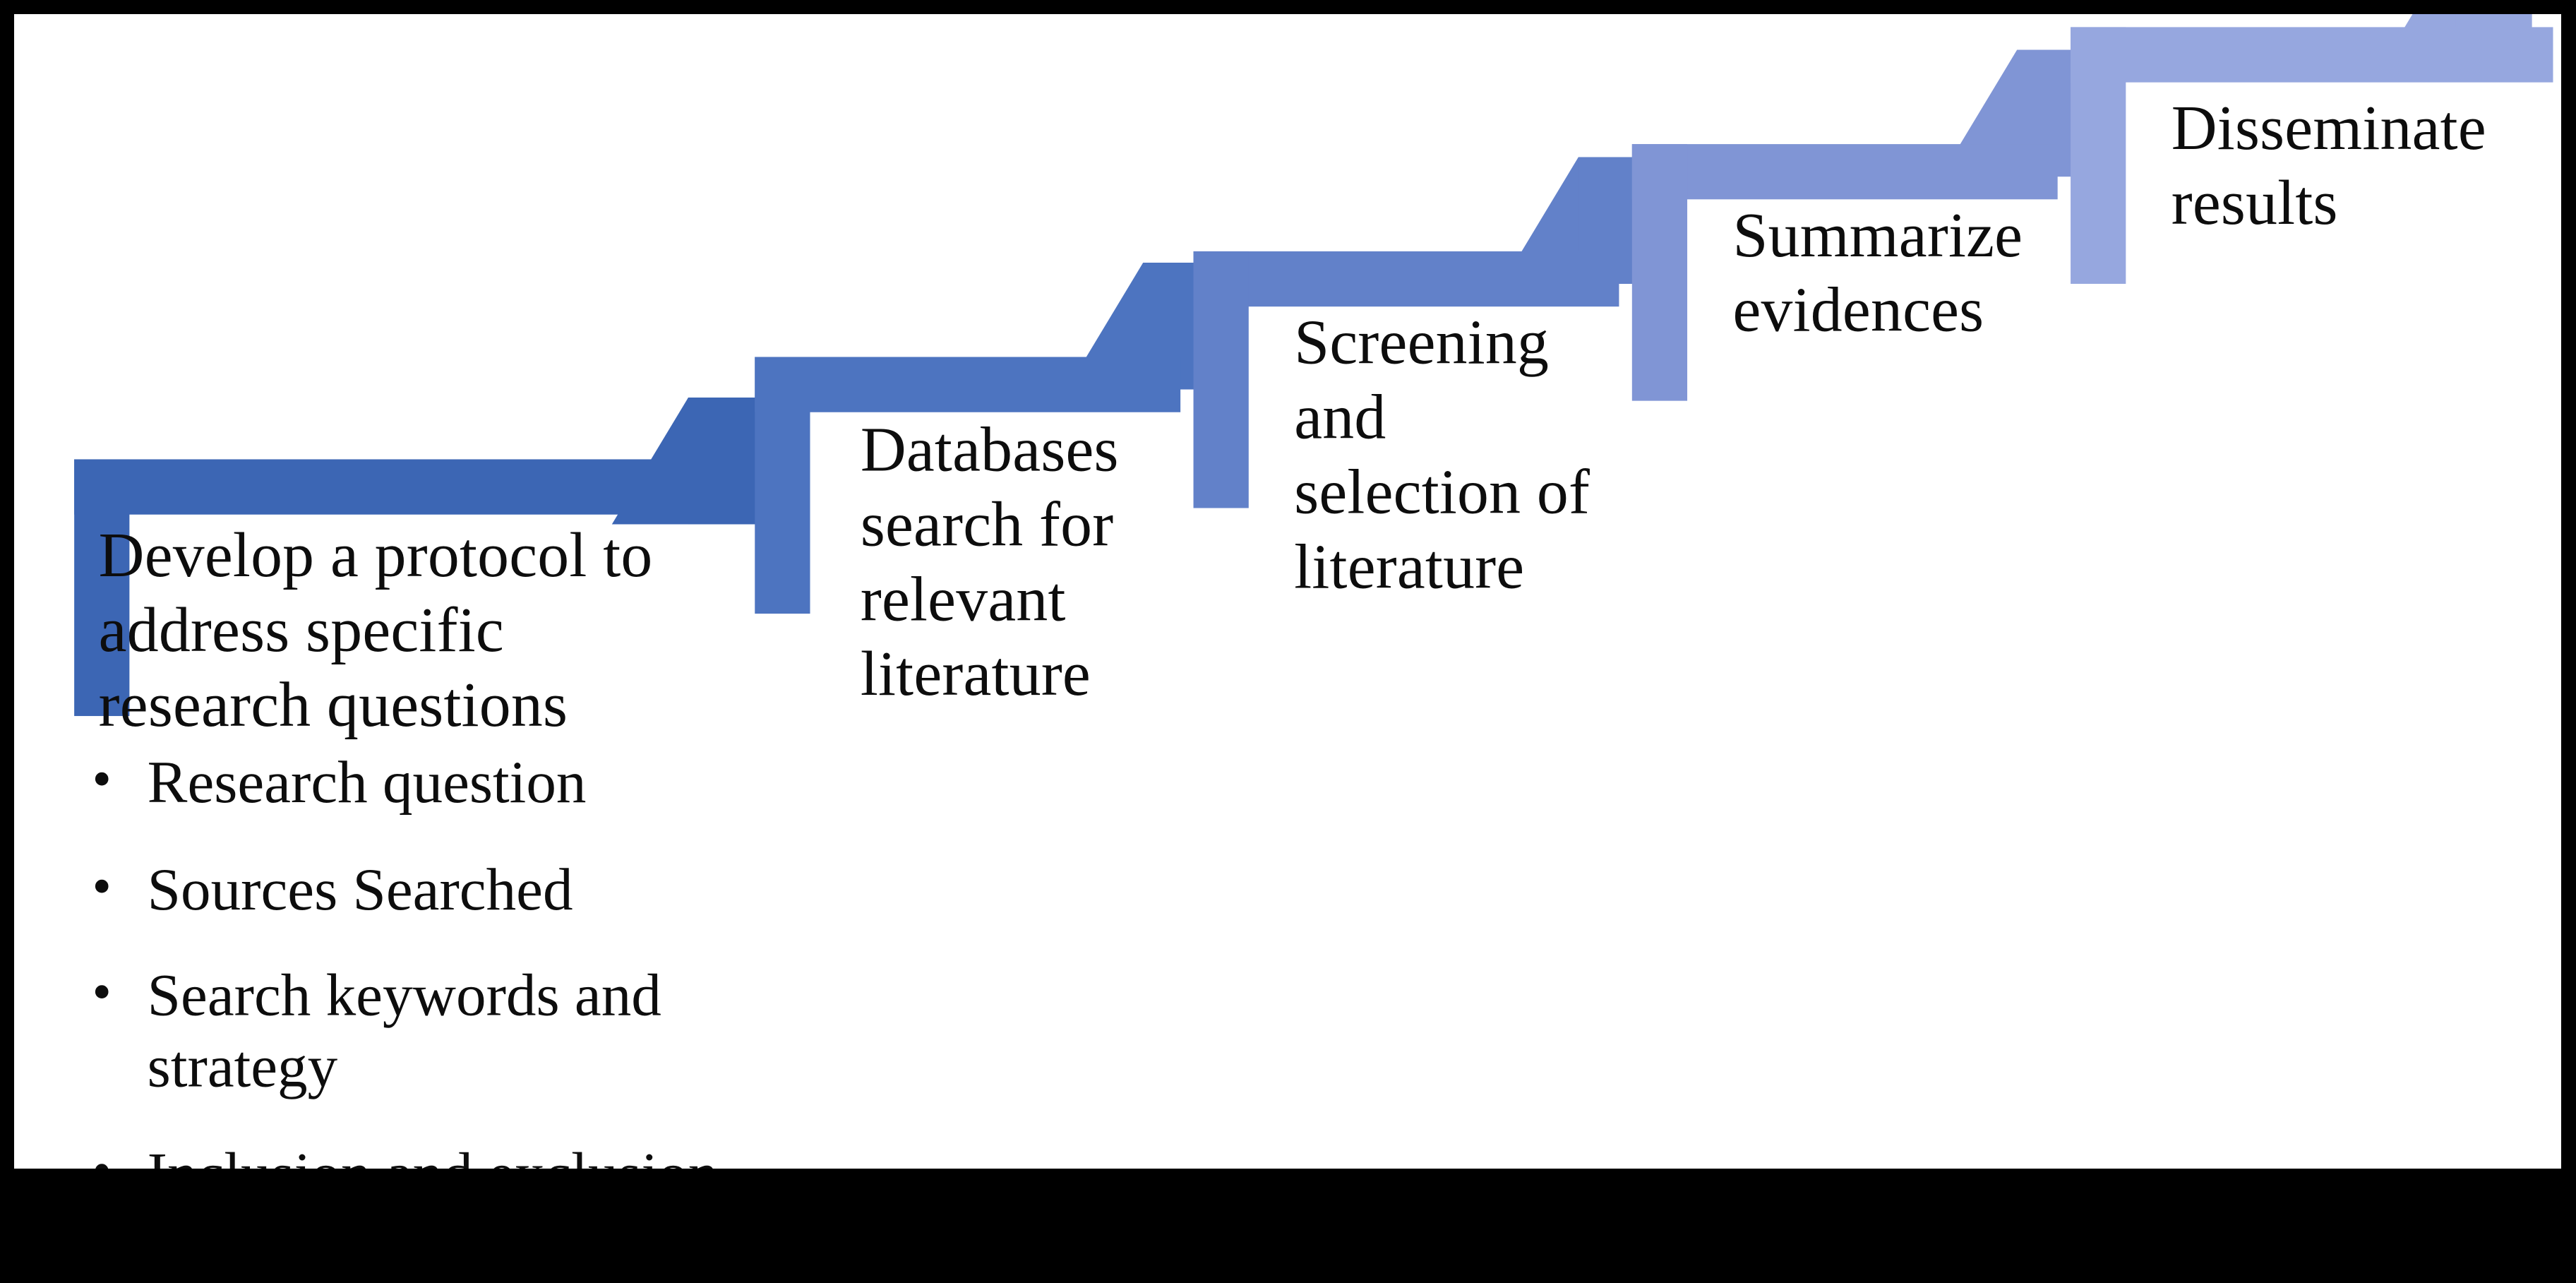  I want to click on bullet-label: Inclusion and exclusion criteria, so click(433, 1155).